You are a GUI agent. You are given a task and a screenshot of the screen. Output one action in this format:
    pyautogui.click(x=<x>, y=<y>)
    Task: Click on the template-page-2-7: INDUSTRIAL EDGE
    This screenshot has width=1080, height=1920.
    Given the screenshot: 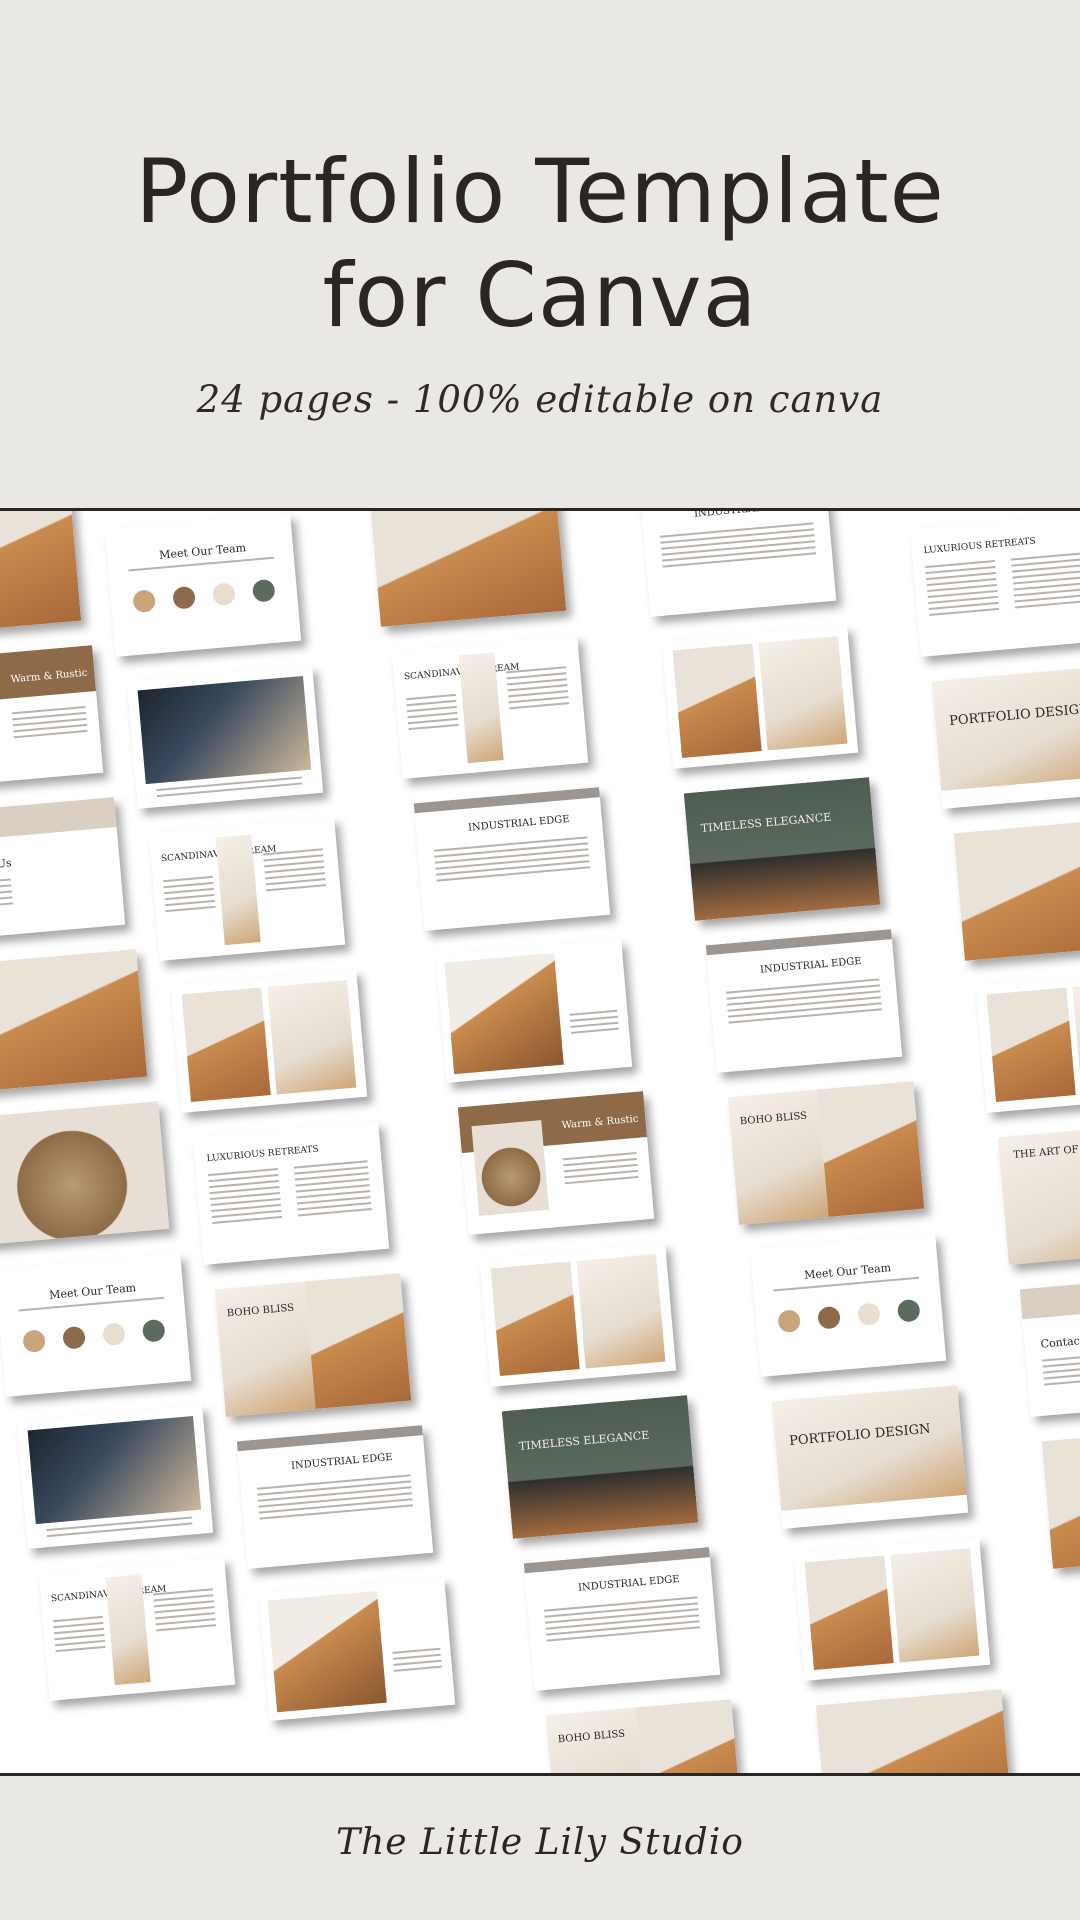 What is the action you would take?
    pyautogui.click(x=335, y=1497)
    